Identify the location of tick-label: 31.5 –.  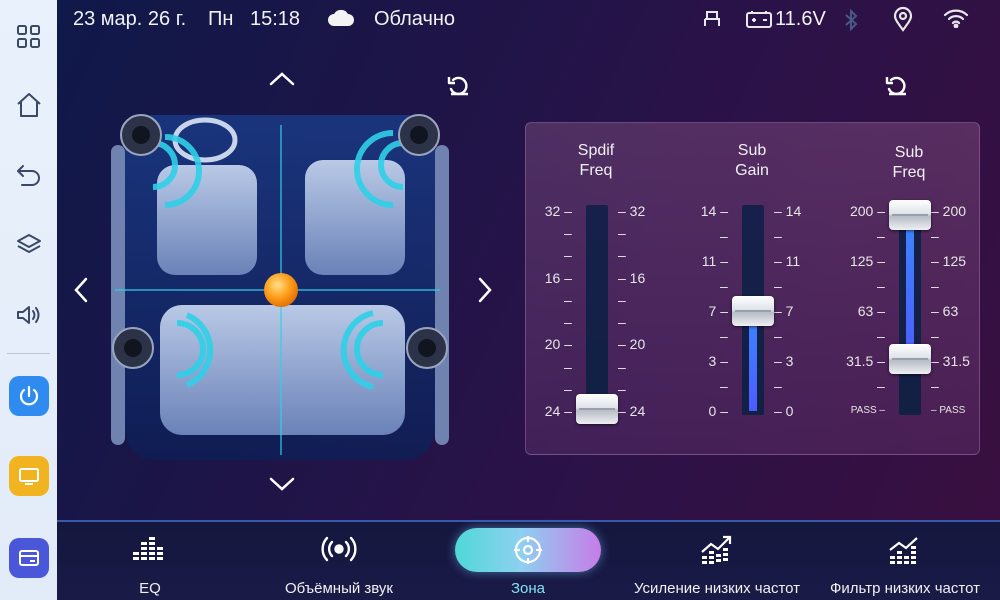
(865, 361).